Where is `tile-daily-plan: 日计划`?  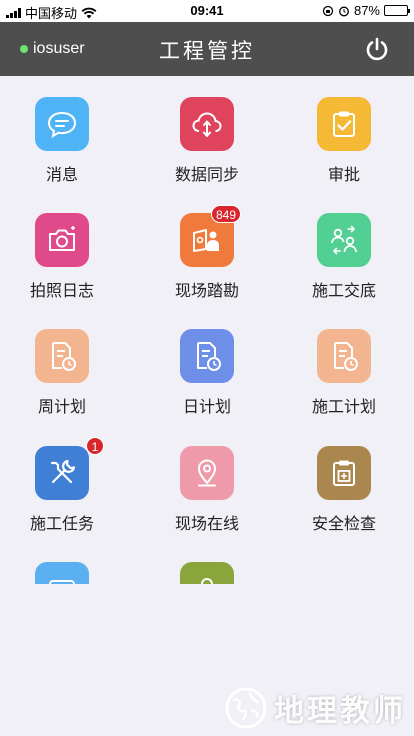 tile-daily-plan: 日计划 is located at coordinates (207, 363).